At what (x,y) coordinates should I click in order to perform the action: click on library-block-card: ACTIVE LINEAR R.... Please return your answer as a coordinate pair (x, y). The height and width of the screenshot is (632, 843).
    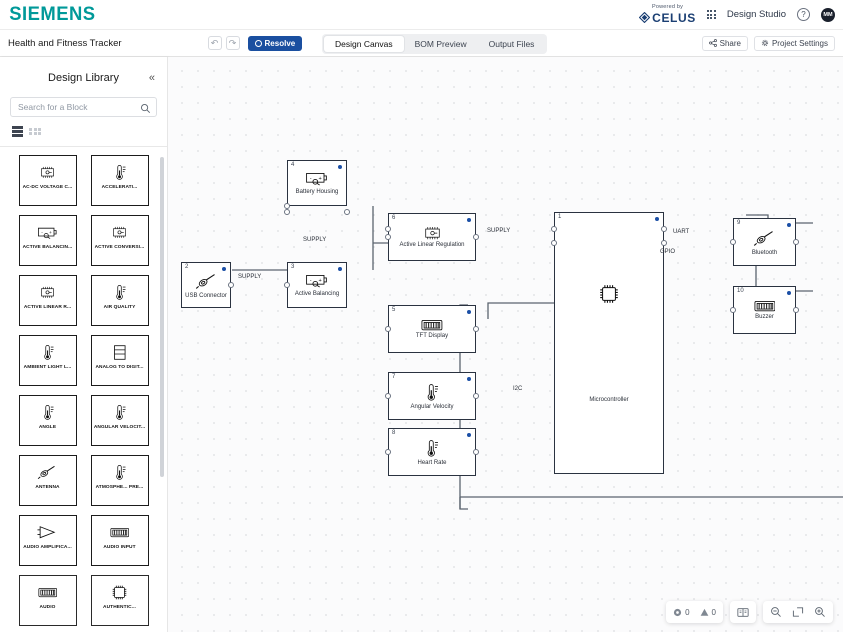
    Looking at the image, I should click on (47, 300).